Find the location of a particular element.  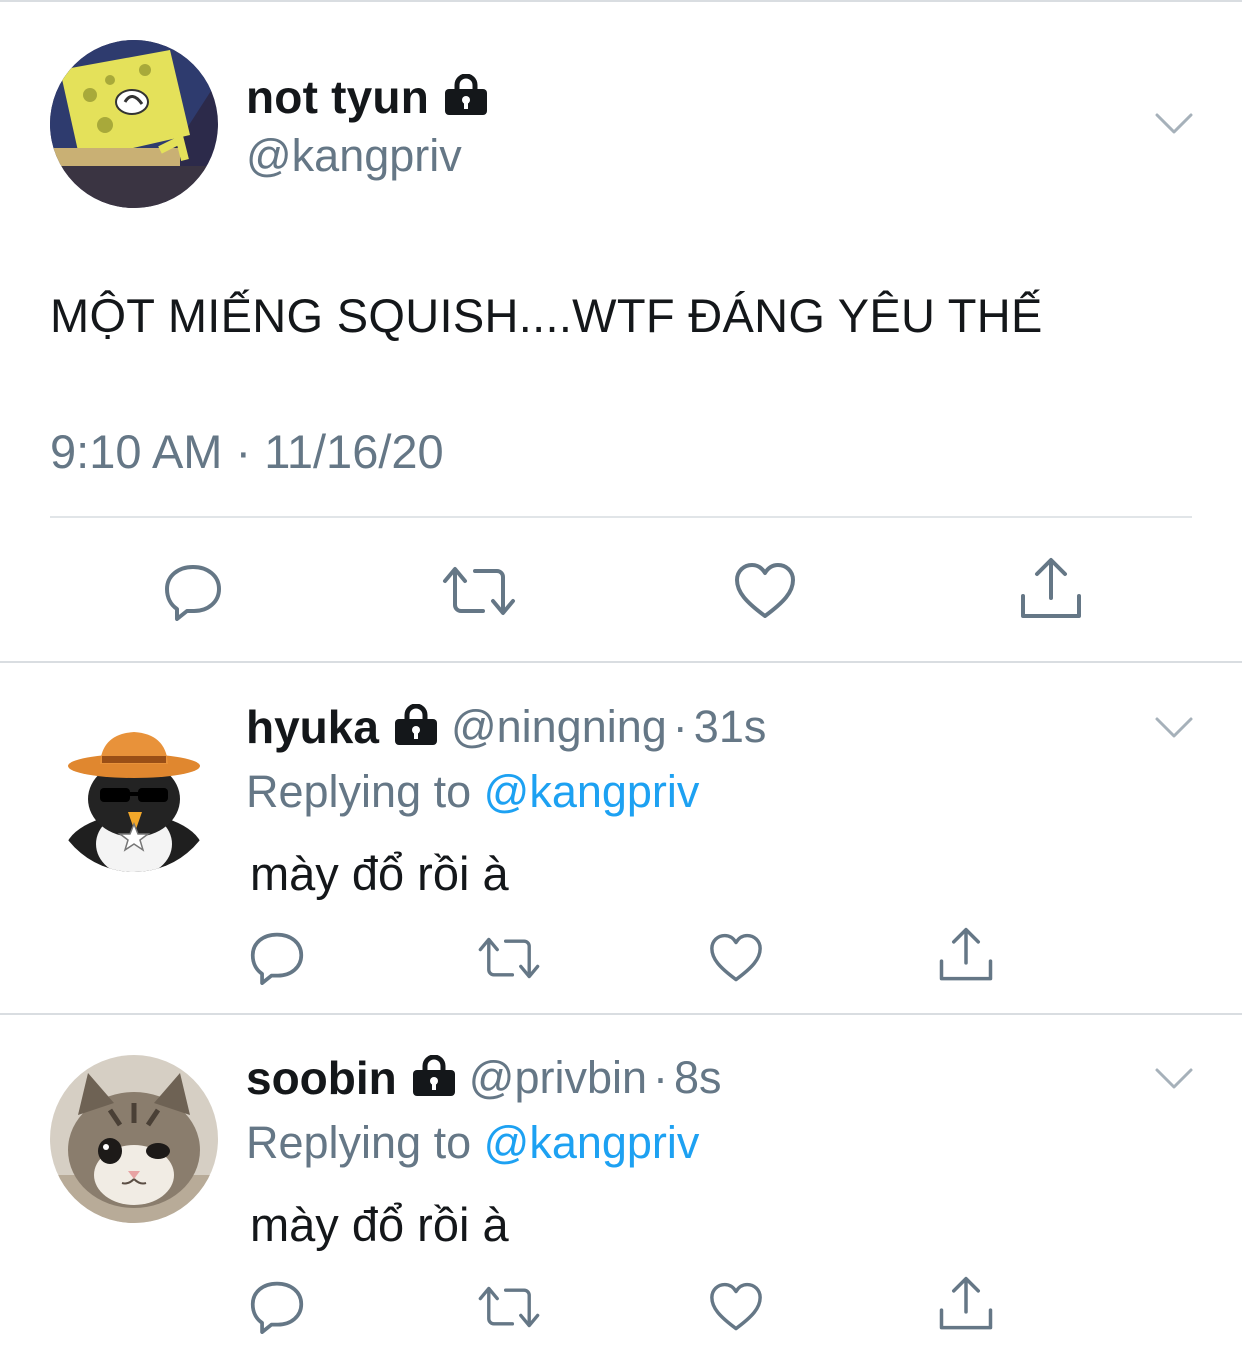

display-name: soobin is located at coordinates (321, 1078).